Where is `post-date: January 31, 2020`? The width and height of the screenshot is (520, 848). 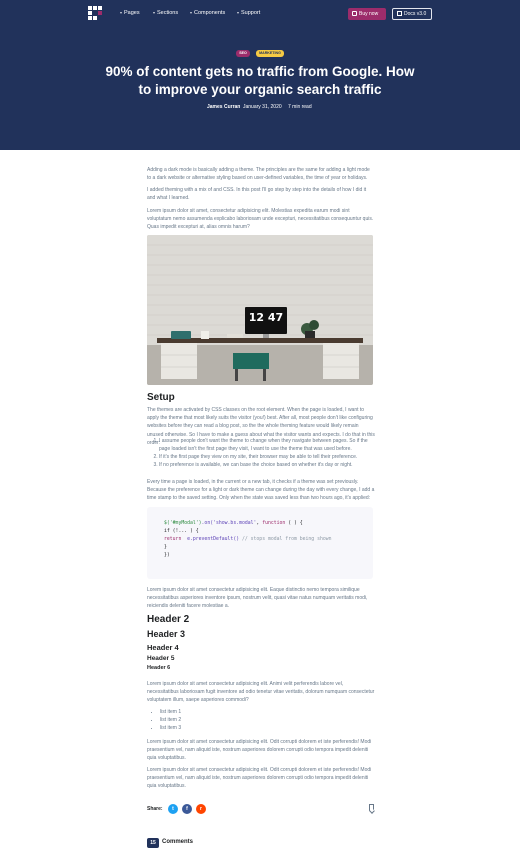
post-date: January 31, 2020 is located at coordinates (262, 107).